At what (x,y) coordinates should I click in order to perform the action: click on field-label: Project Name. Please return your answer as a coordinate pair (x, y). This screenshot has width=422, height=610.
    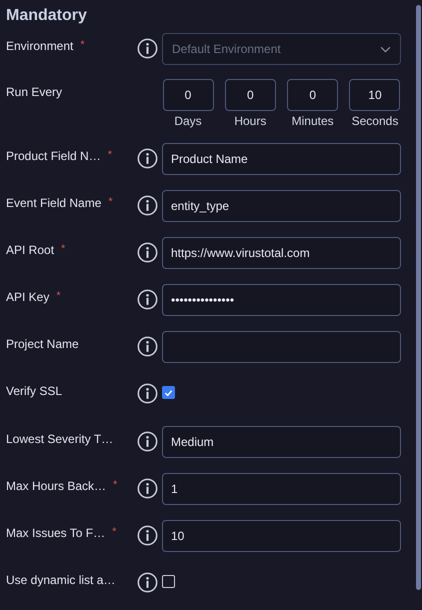
    Looking at the image, I should click on (42, 344).